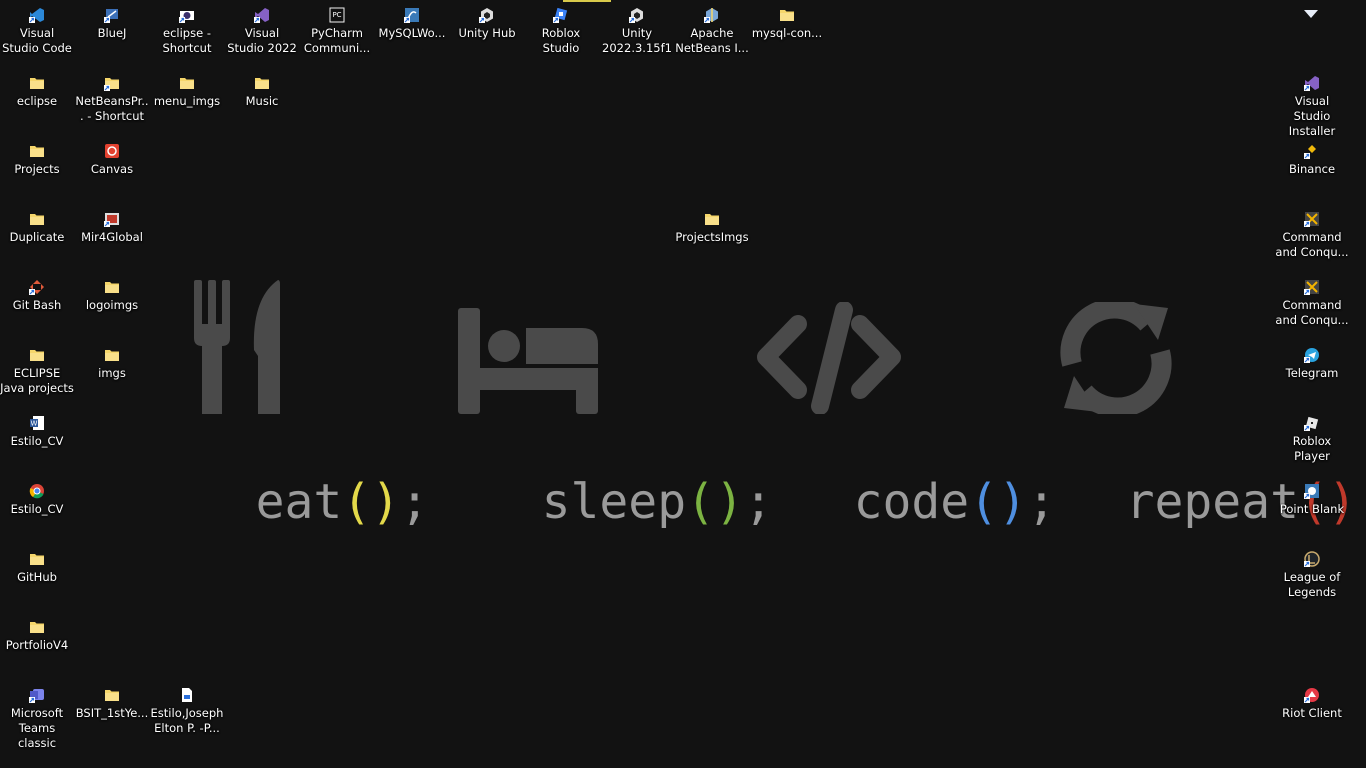 This screenshot has width=1366, height=768. I want to click on desktop-icon-vscode: Visual Studio Code, so click(37, 32).